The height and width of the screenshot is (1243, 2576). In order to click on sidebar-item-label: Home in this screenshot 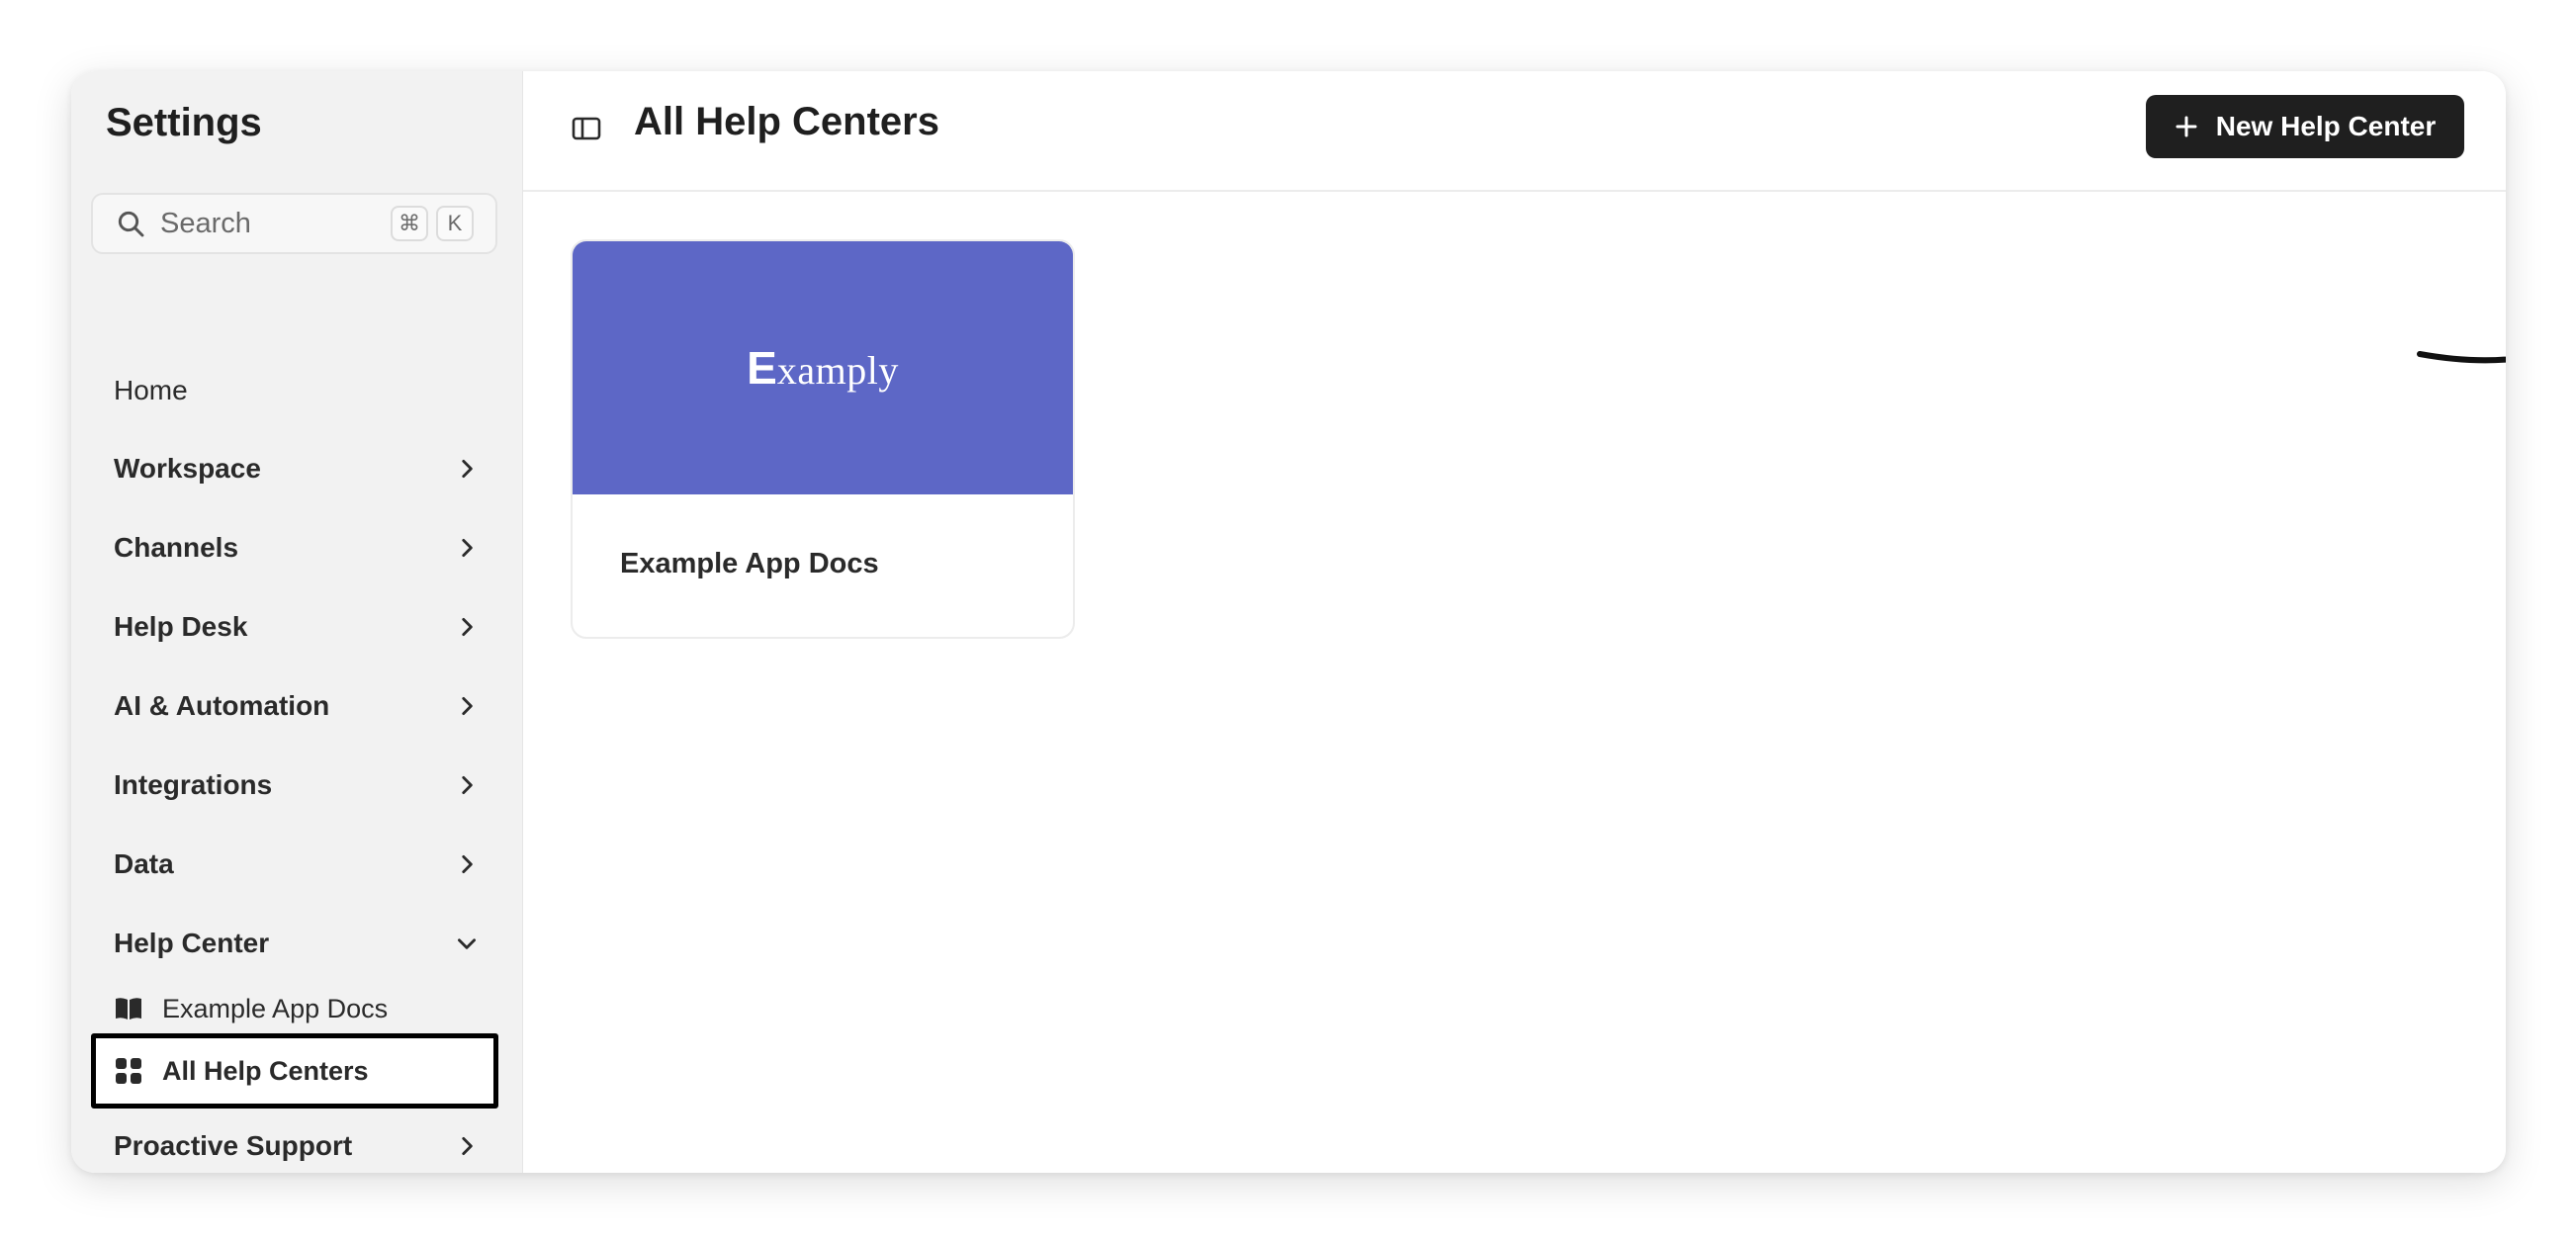, I will do `click(151, 390)`.